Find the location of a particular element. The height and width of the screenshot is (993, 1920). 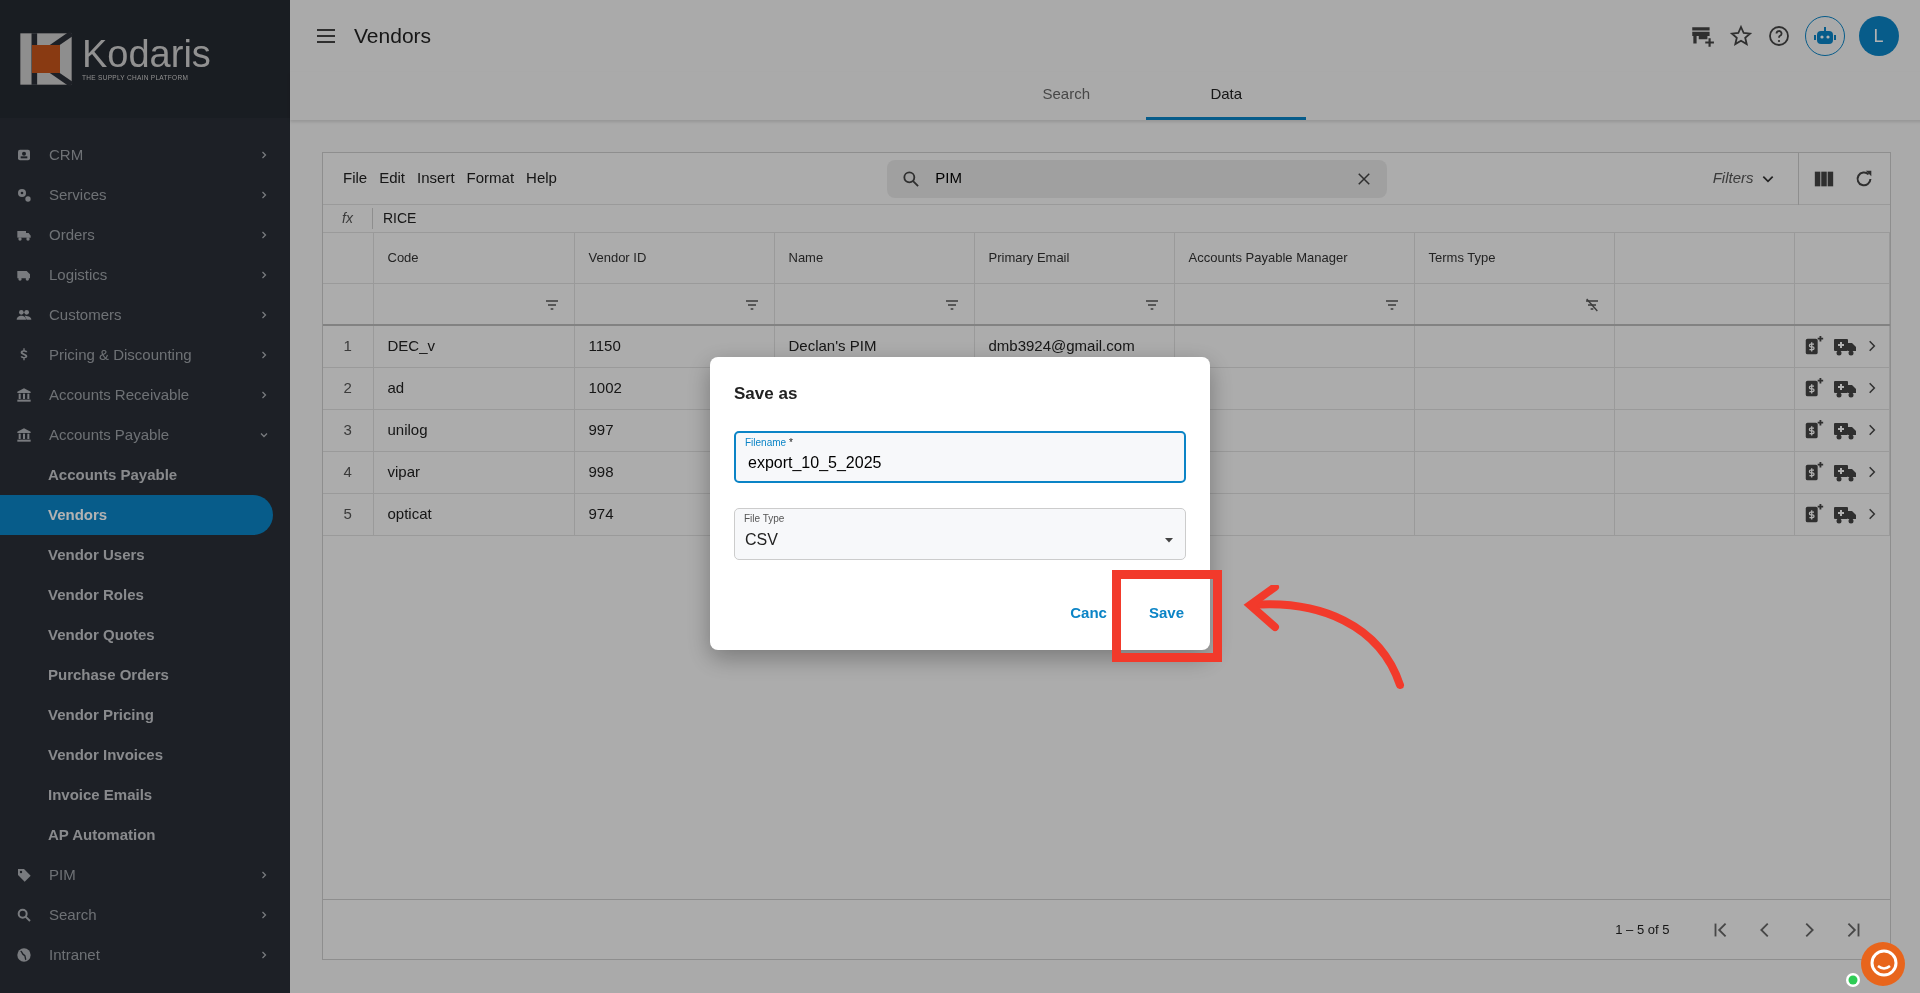

sidebar-item: CRM is located at coordinates (145, 155).